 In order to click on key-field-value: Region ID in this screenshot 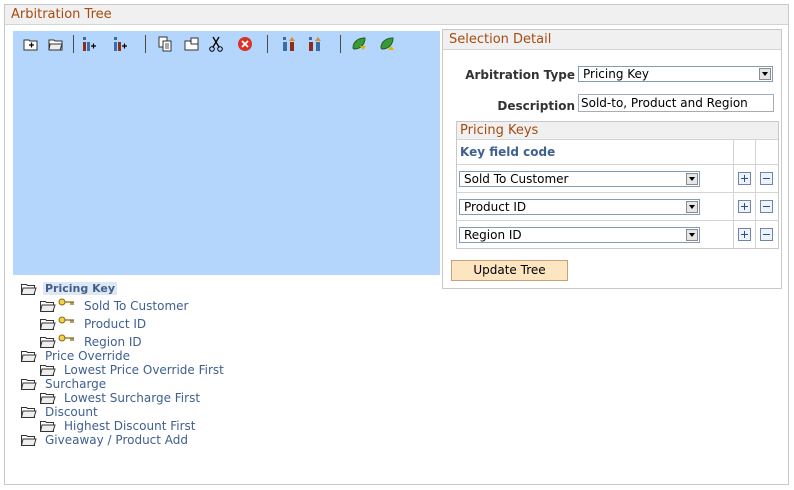, I will do `click(493, 235)`.